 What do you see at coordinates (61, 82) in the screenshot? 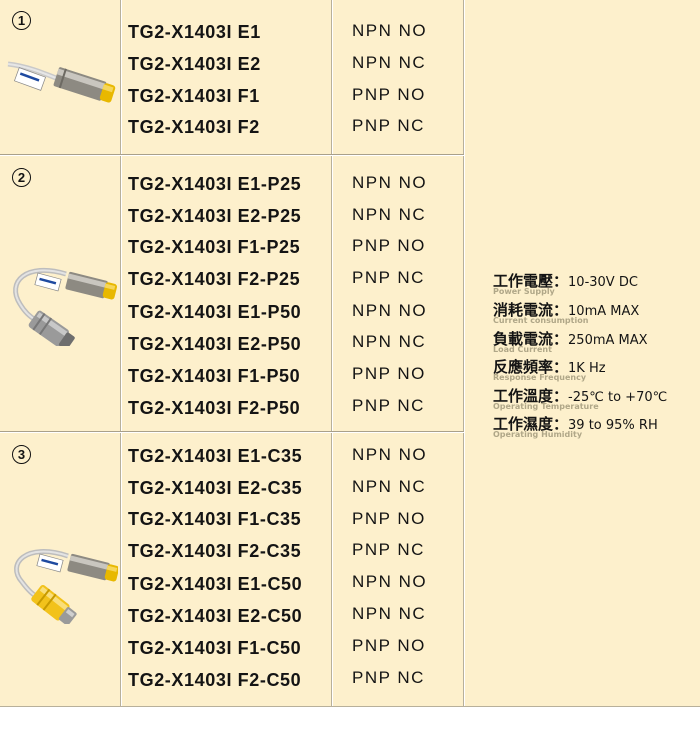
I see `sensor-with-cable-icon` at bounding box center [61, 82].